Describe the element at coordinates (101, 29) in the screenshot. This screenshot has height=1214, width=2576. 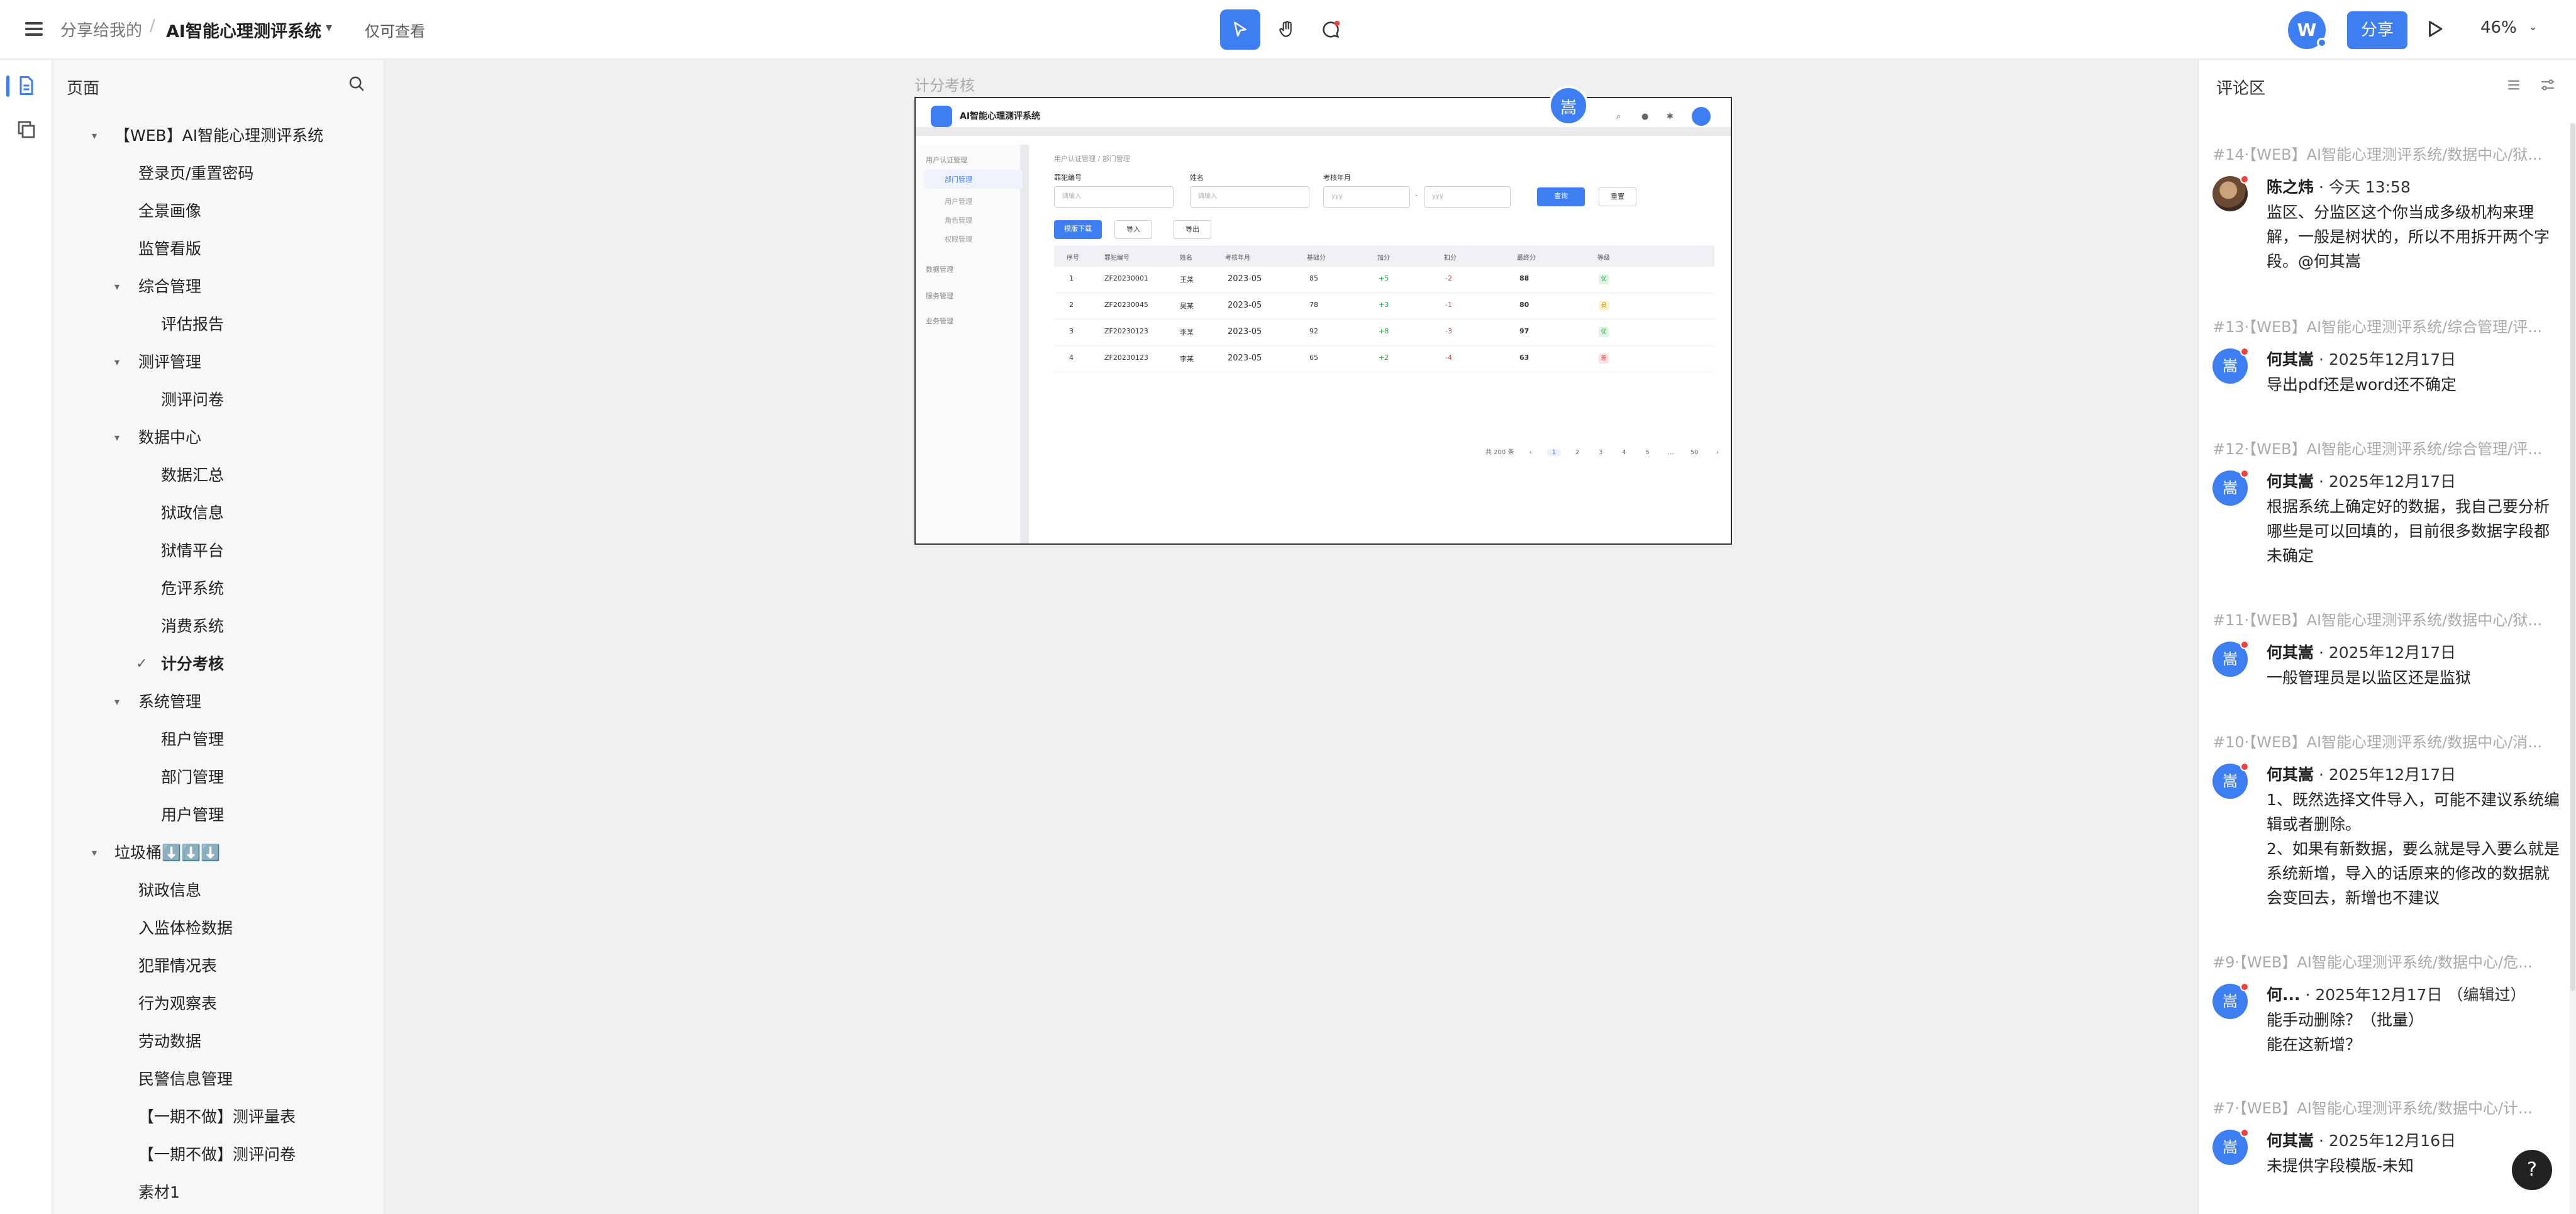
I see `breadcrumb-shared: 分享给我的` at that location.